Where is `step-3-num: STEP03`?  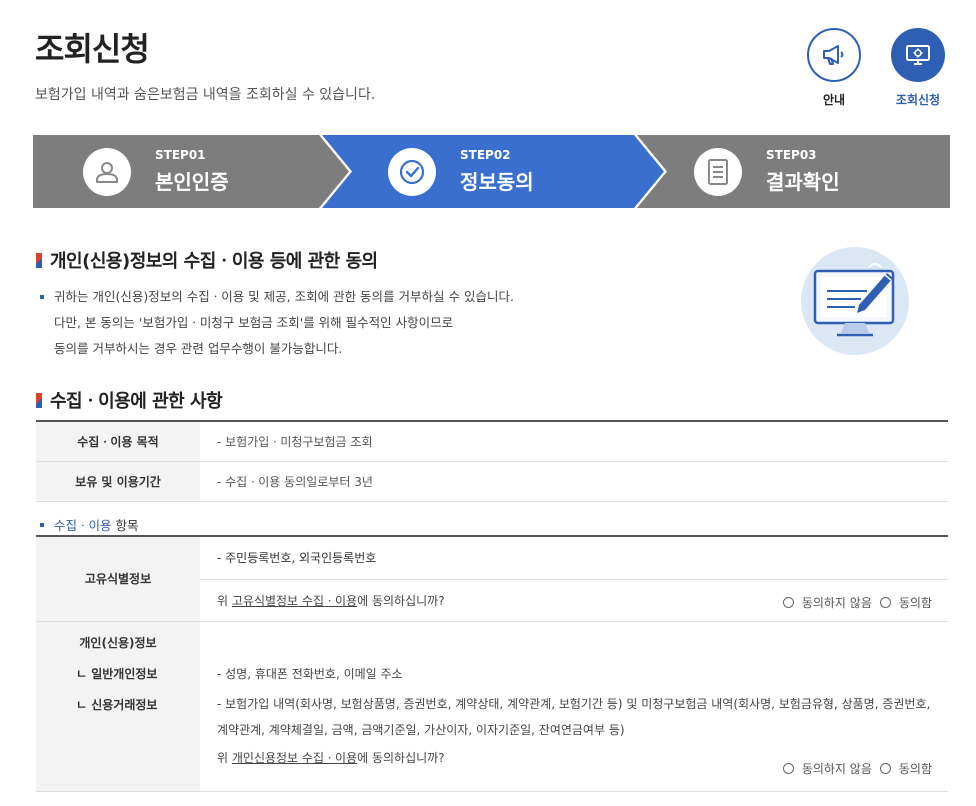 step-3-num: STEP03 is located at coordinates (791, 155).